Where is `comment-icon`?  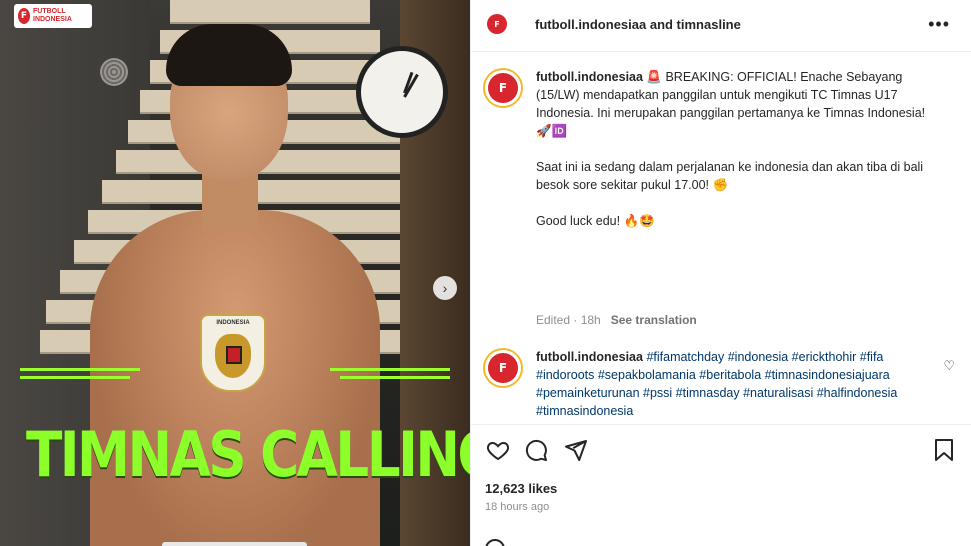 comment-icon is located at coordinates (536, 450).